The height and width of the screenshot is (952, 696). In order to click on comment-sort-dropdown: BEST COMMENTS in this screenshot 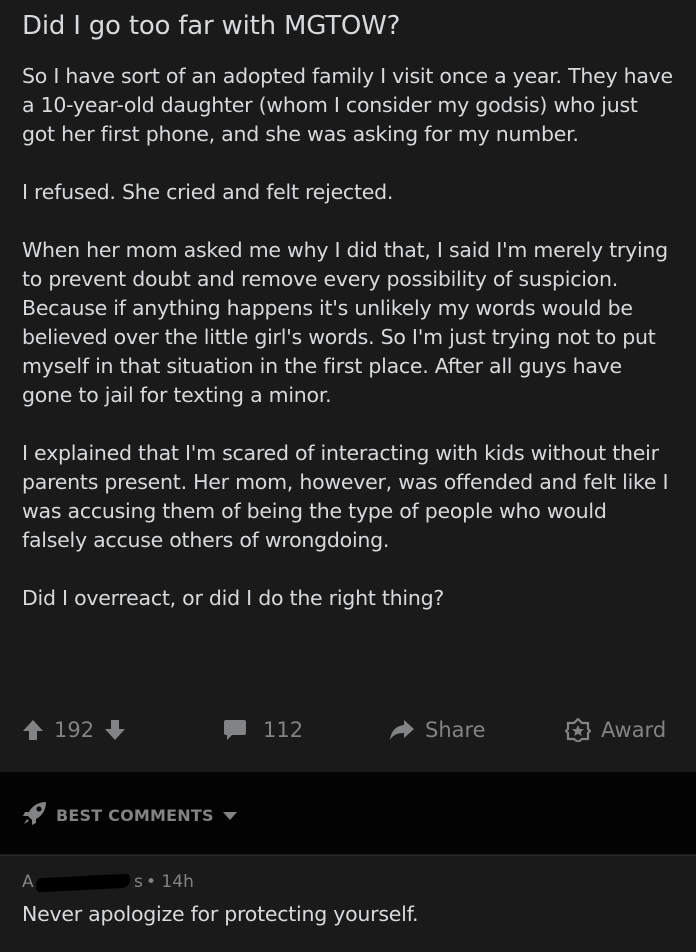, I will do `click(130, 815)`.